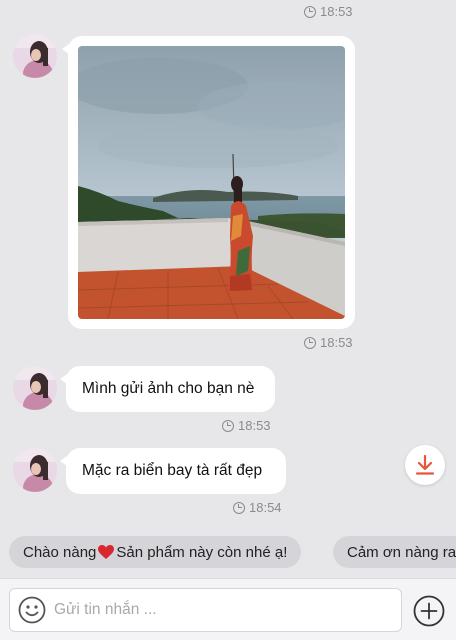 This screenshot has height=640, width=456. I want to click on download-button, so click(425, 465).